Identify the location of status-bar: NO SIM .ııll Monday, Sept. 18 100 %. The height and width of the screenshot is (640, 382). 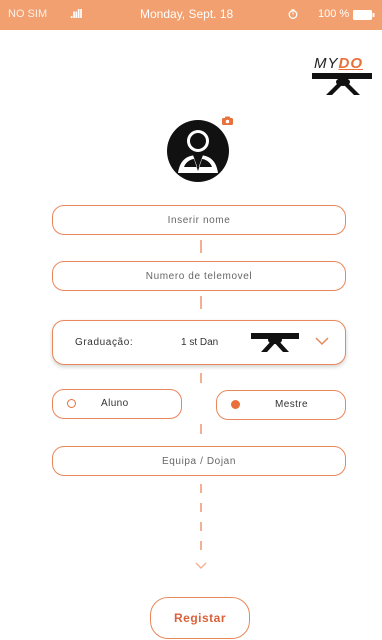
(191, 15).